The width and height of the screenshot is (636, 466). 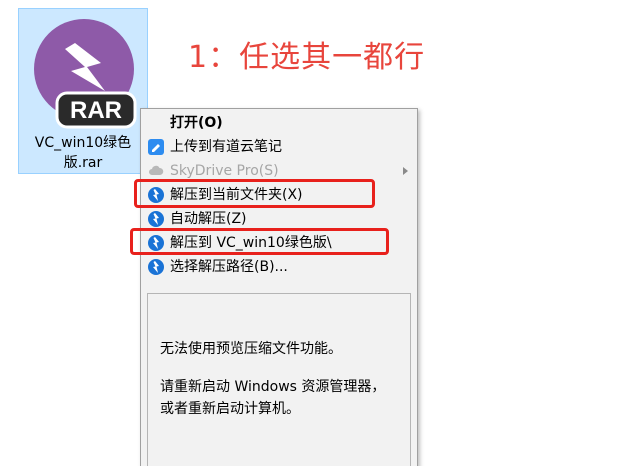 I want to click on submenu-arrow-icon, so click(x=405, y=171).